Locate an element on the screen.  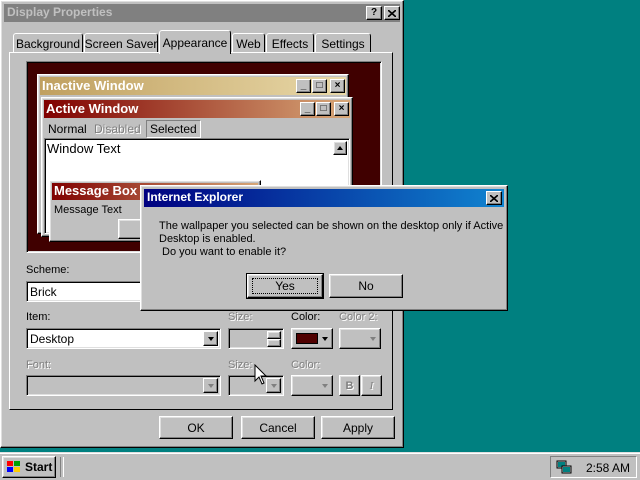
font-size-dropdown-arrow is located at coordinates (273, 385).